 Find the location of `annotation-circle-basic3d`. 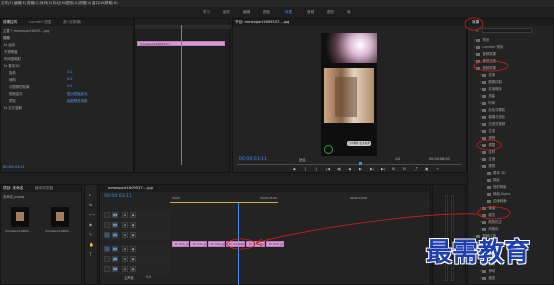

annotation-circle-basic3d is located at coordinates (494, 213).